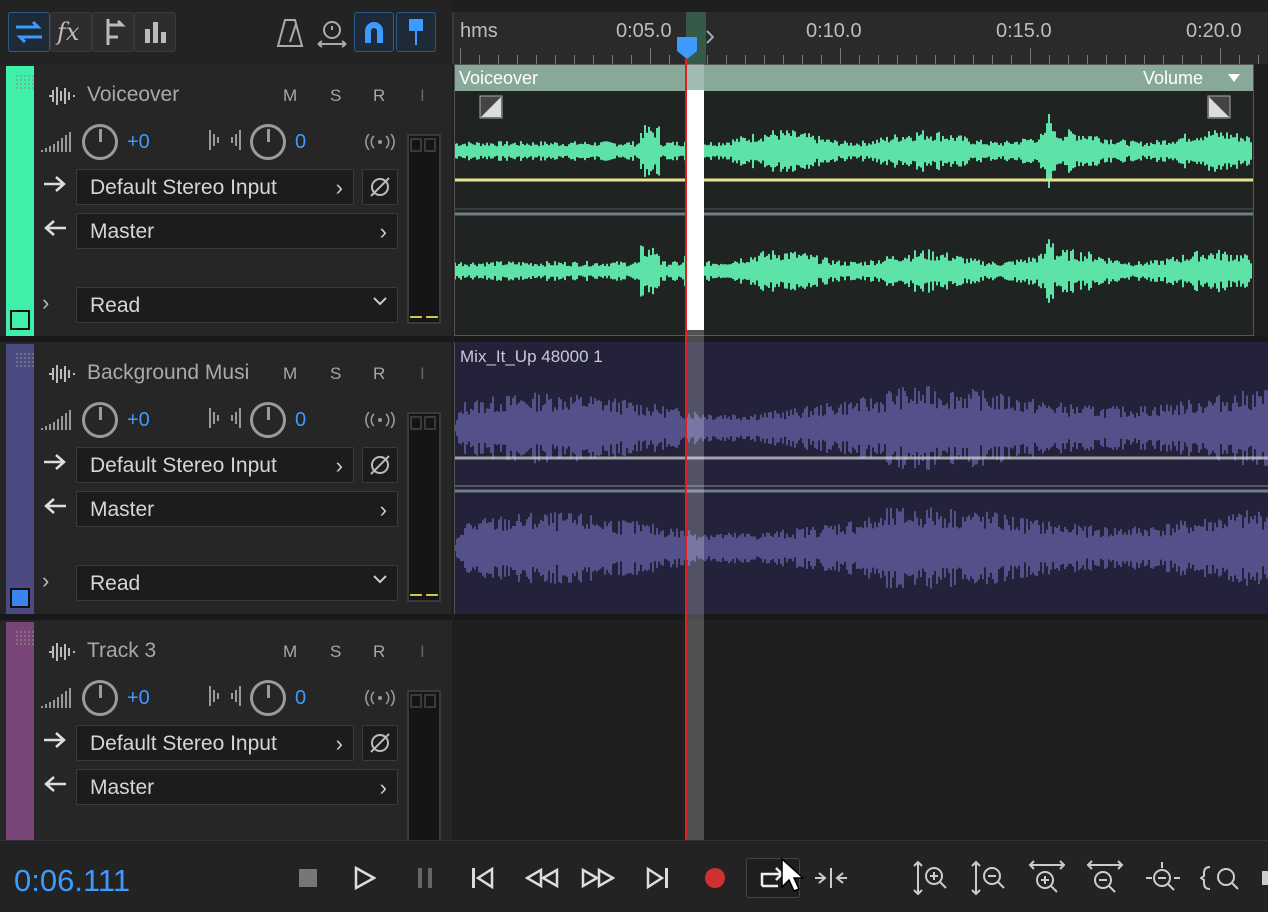 This screenshot has width=1268, height=912. What do you see at coordinates (715, 878) in the screenshot?
I see `record-icon` at bounding box center [715, 878].